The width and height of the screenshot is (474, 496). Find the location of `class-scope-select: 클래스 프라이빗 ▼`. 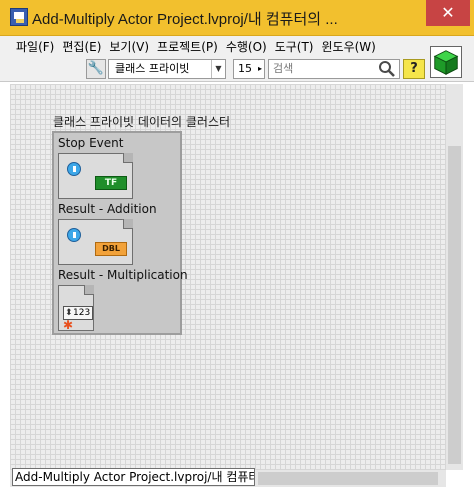

class-scope-select: 클래스 프라이빗 ▼ is located at coordinates (167, 69).